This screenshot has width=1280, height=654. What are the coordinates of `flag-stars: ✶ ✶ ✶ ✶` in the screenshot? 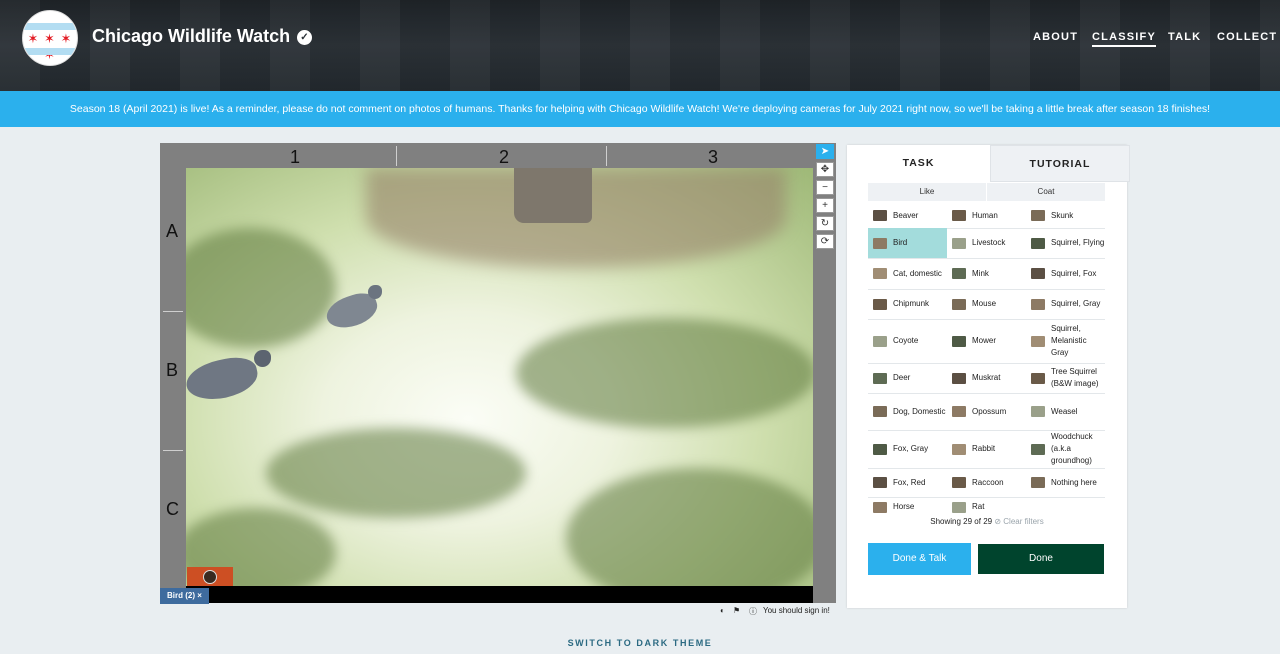 It's located at (50, 46).